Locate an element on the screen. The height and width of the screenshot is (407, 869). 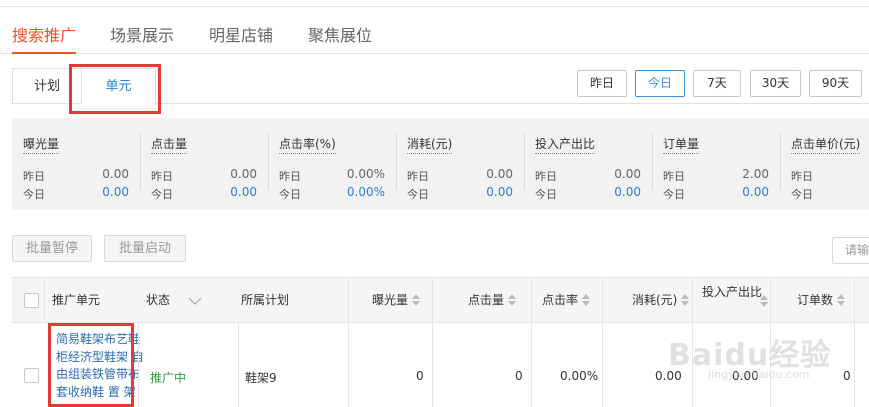
clicks-cell: 0 is located at coordinates (519, 376).